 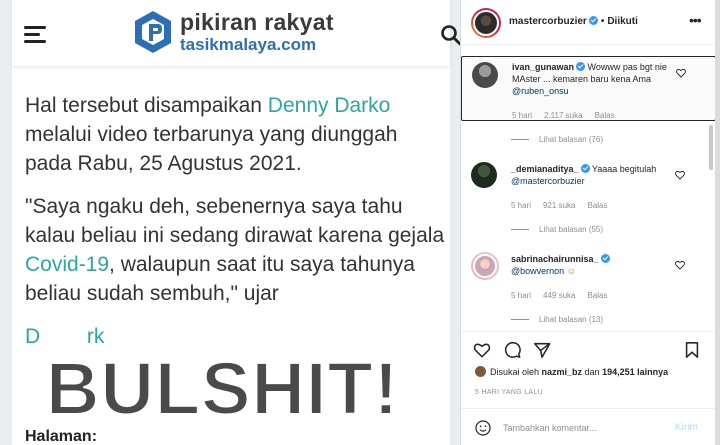 I want to click on overlay-caption: BULSHIT!, so click(x=222, y=388).